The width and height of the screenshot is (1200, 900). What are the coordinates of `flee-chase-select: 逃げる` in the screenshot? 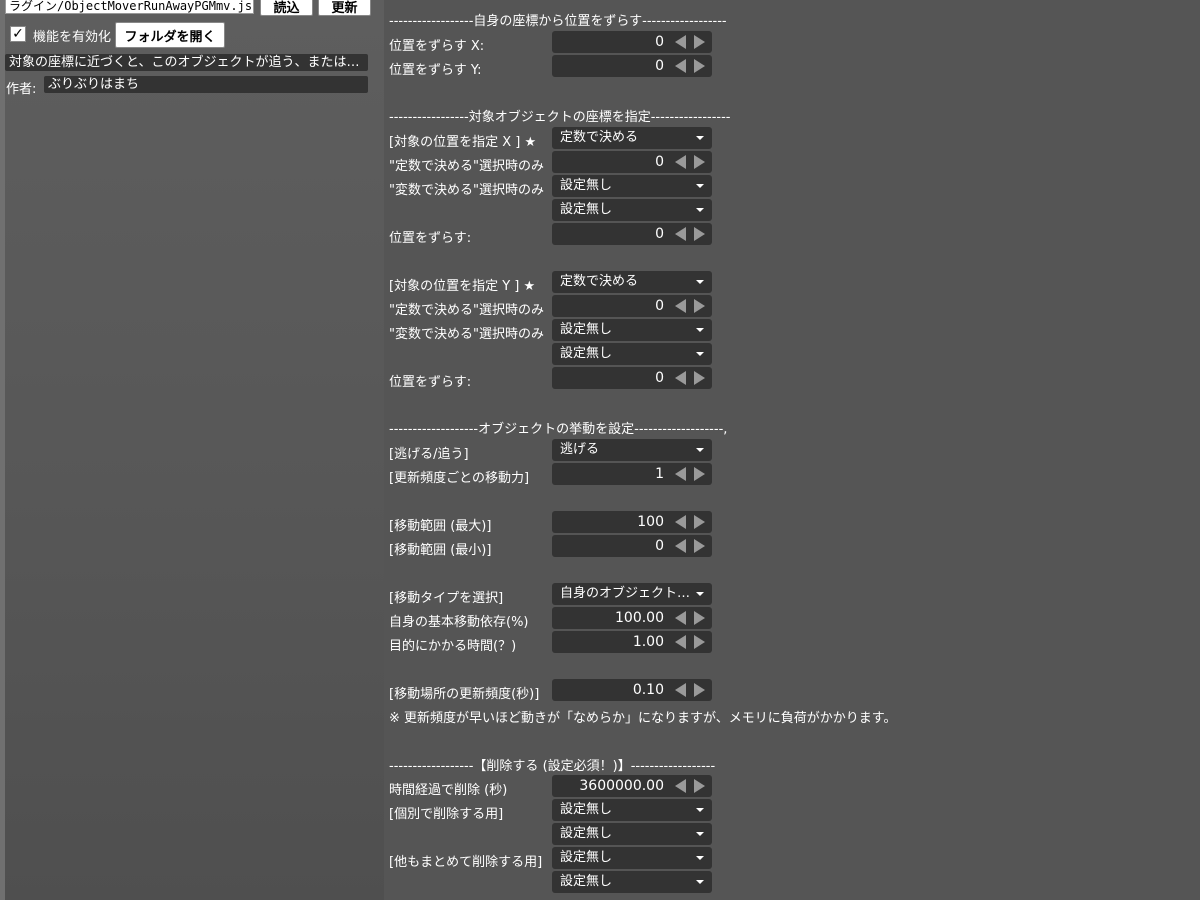 It's located at (632, 450).